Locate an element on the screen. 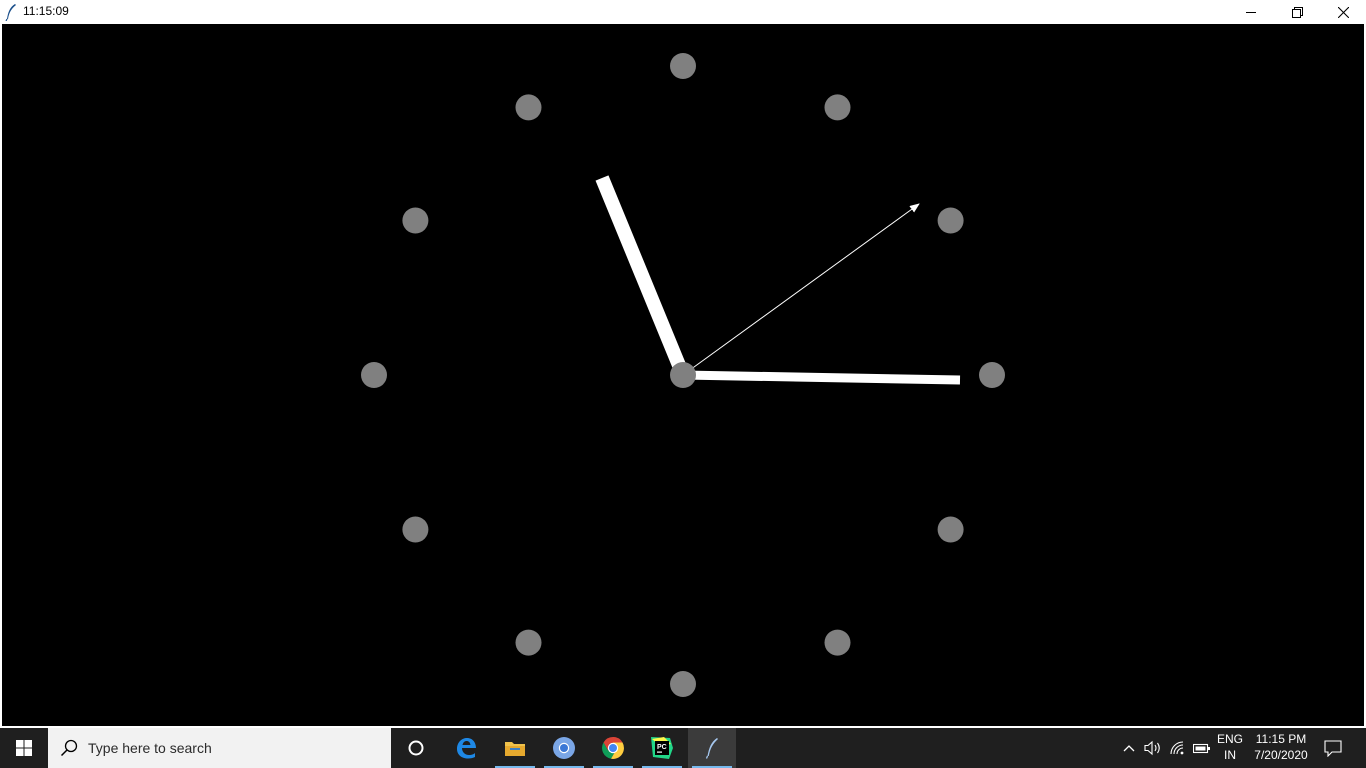 The image size is (1366, 768). network-button is located at coordinates (1178, 748).